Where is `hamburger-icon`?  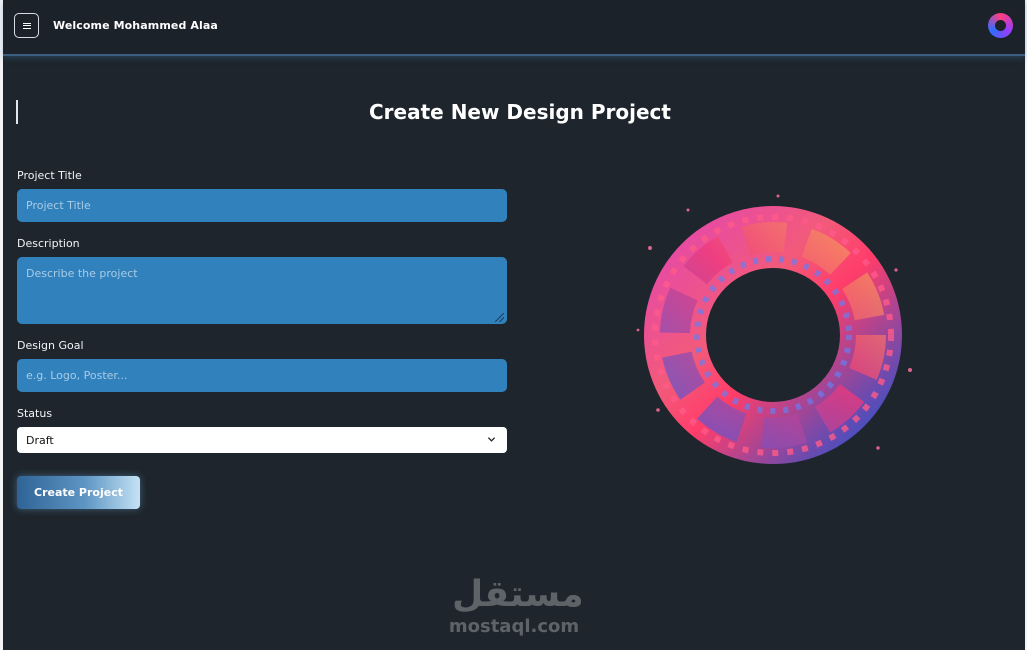
hamburger-icon is located at coordinates (26, 25).